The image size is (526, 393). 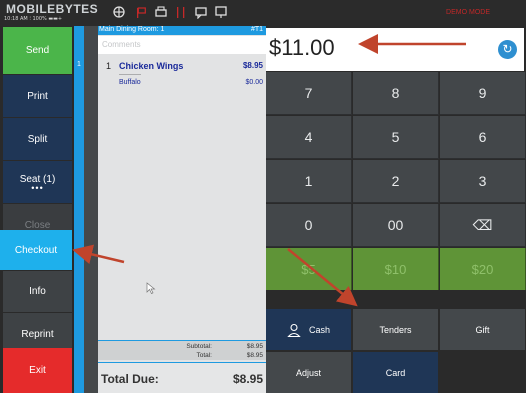 I want to click on adjust-label: Adjust, so click(x=308, y=372).